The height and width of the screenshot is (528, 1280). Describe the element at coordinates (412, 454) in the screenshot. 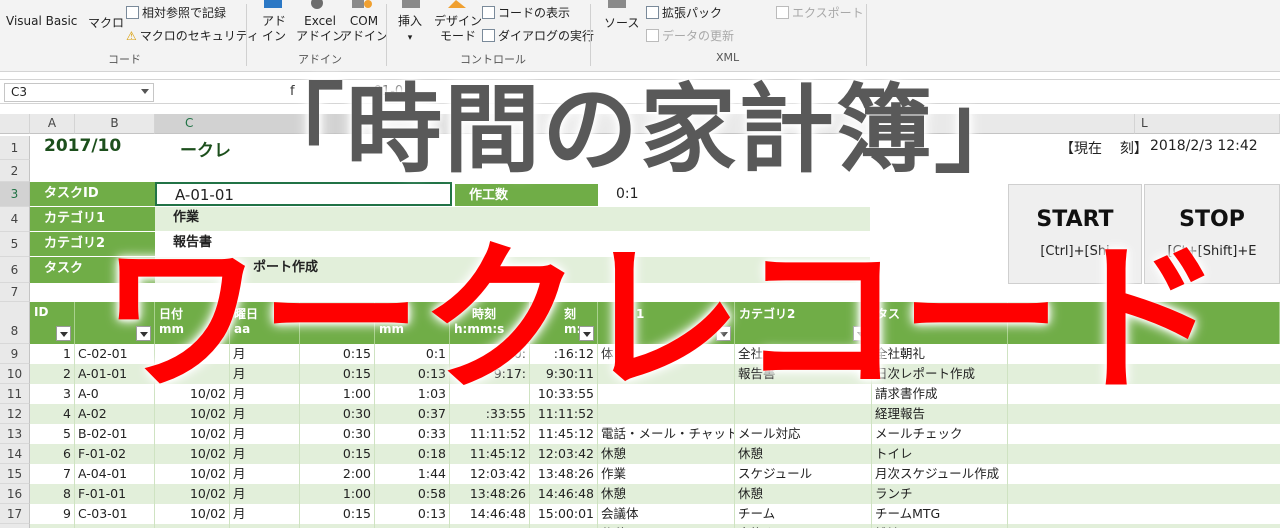

I see `cell-actual: 0:18` at that location.